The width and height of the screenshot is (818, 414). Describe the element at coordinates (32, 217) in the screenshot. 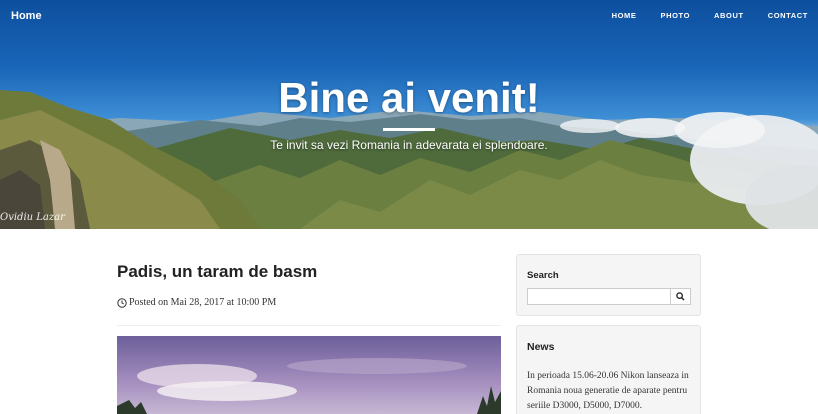

I see `photo-signature: Ovidiu Lazar` at that location.